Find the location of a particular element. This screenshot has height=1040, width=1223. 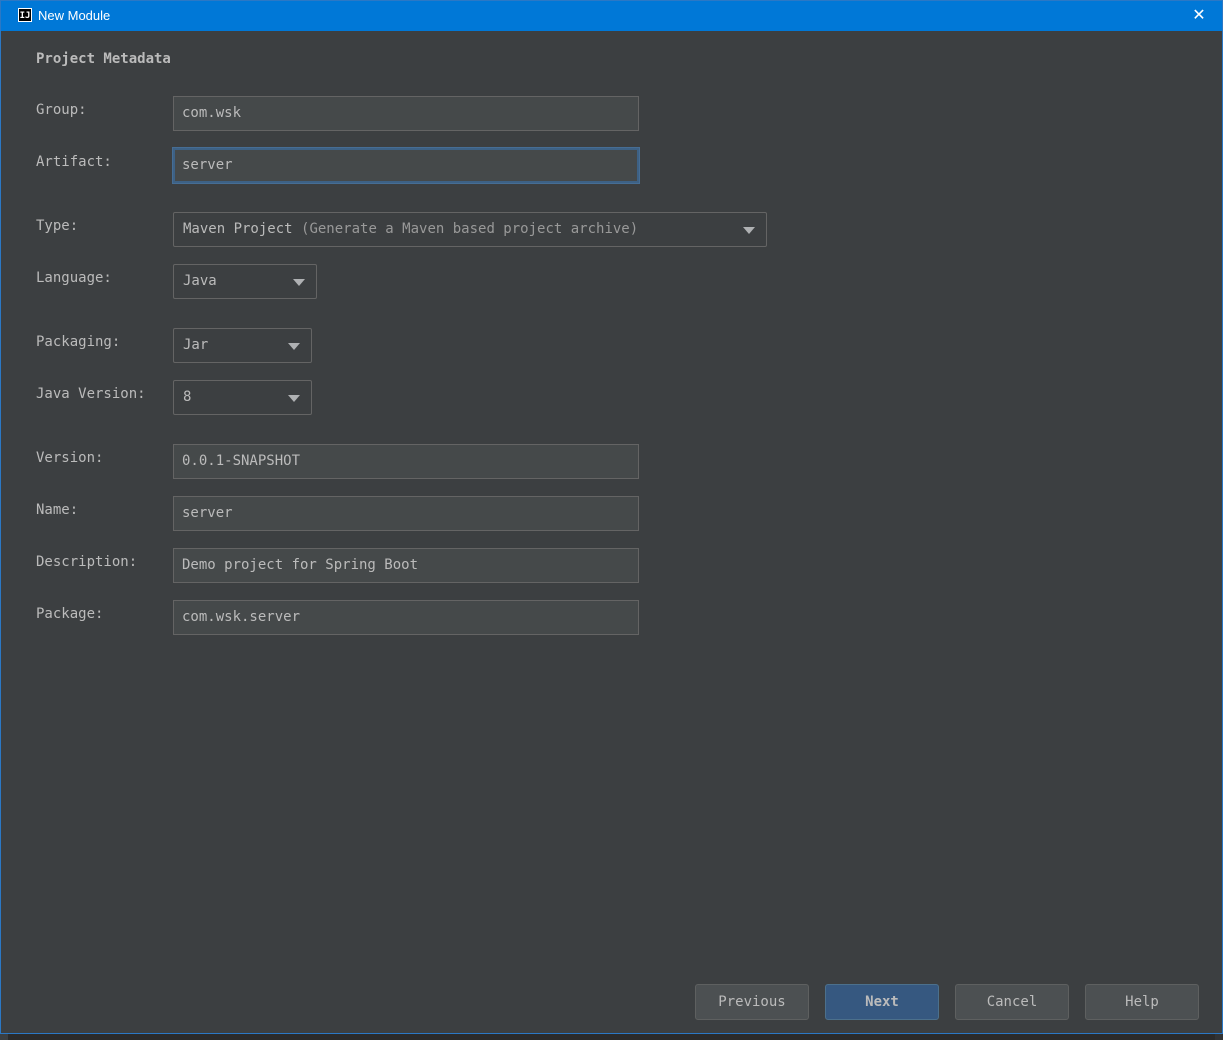

type-label: Type: is located at coordinates (57, 226).